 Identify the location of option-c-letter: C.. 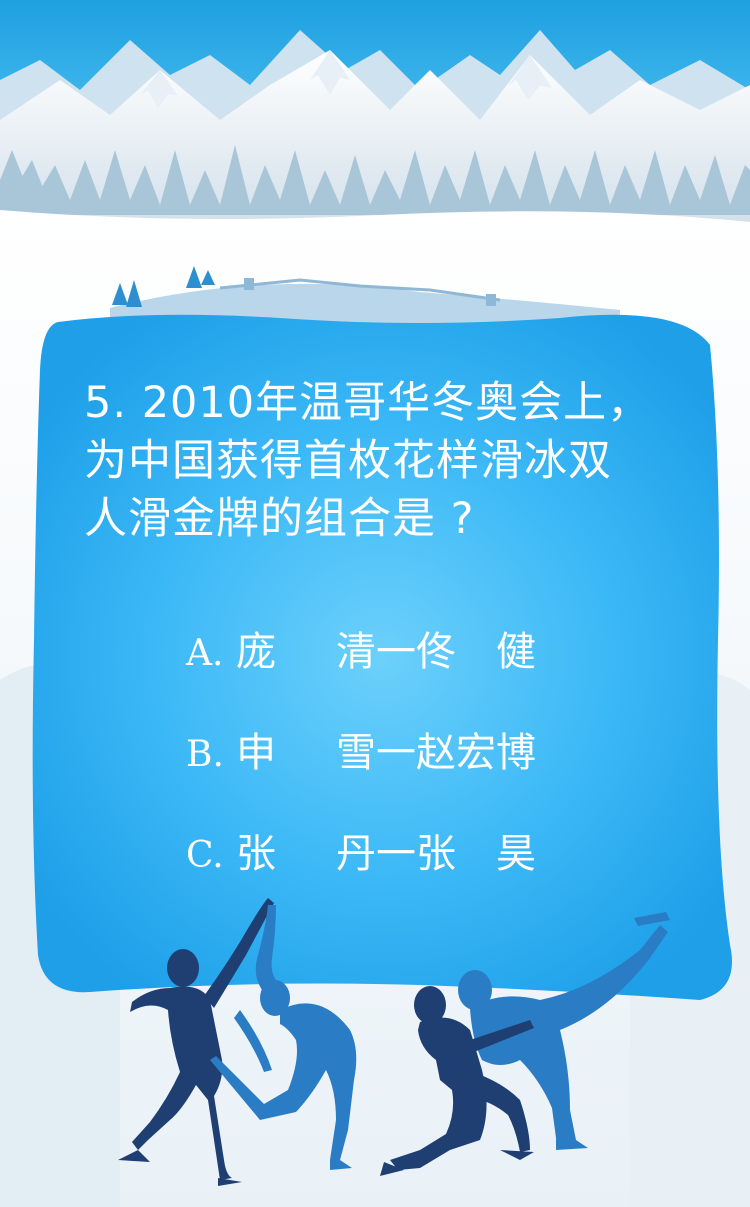
(205, 855).